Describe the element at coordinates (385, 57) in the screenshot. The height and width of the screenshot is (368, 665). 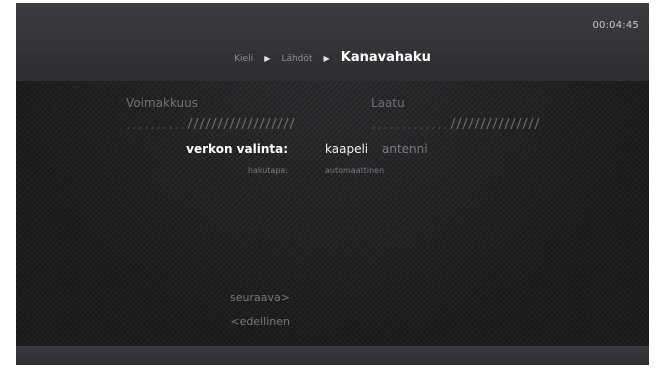
I see `breadcrumb-current-step: Kanavahaku` at that location.